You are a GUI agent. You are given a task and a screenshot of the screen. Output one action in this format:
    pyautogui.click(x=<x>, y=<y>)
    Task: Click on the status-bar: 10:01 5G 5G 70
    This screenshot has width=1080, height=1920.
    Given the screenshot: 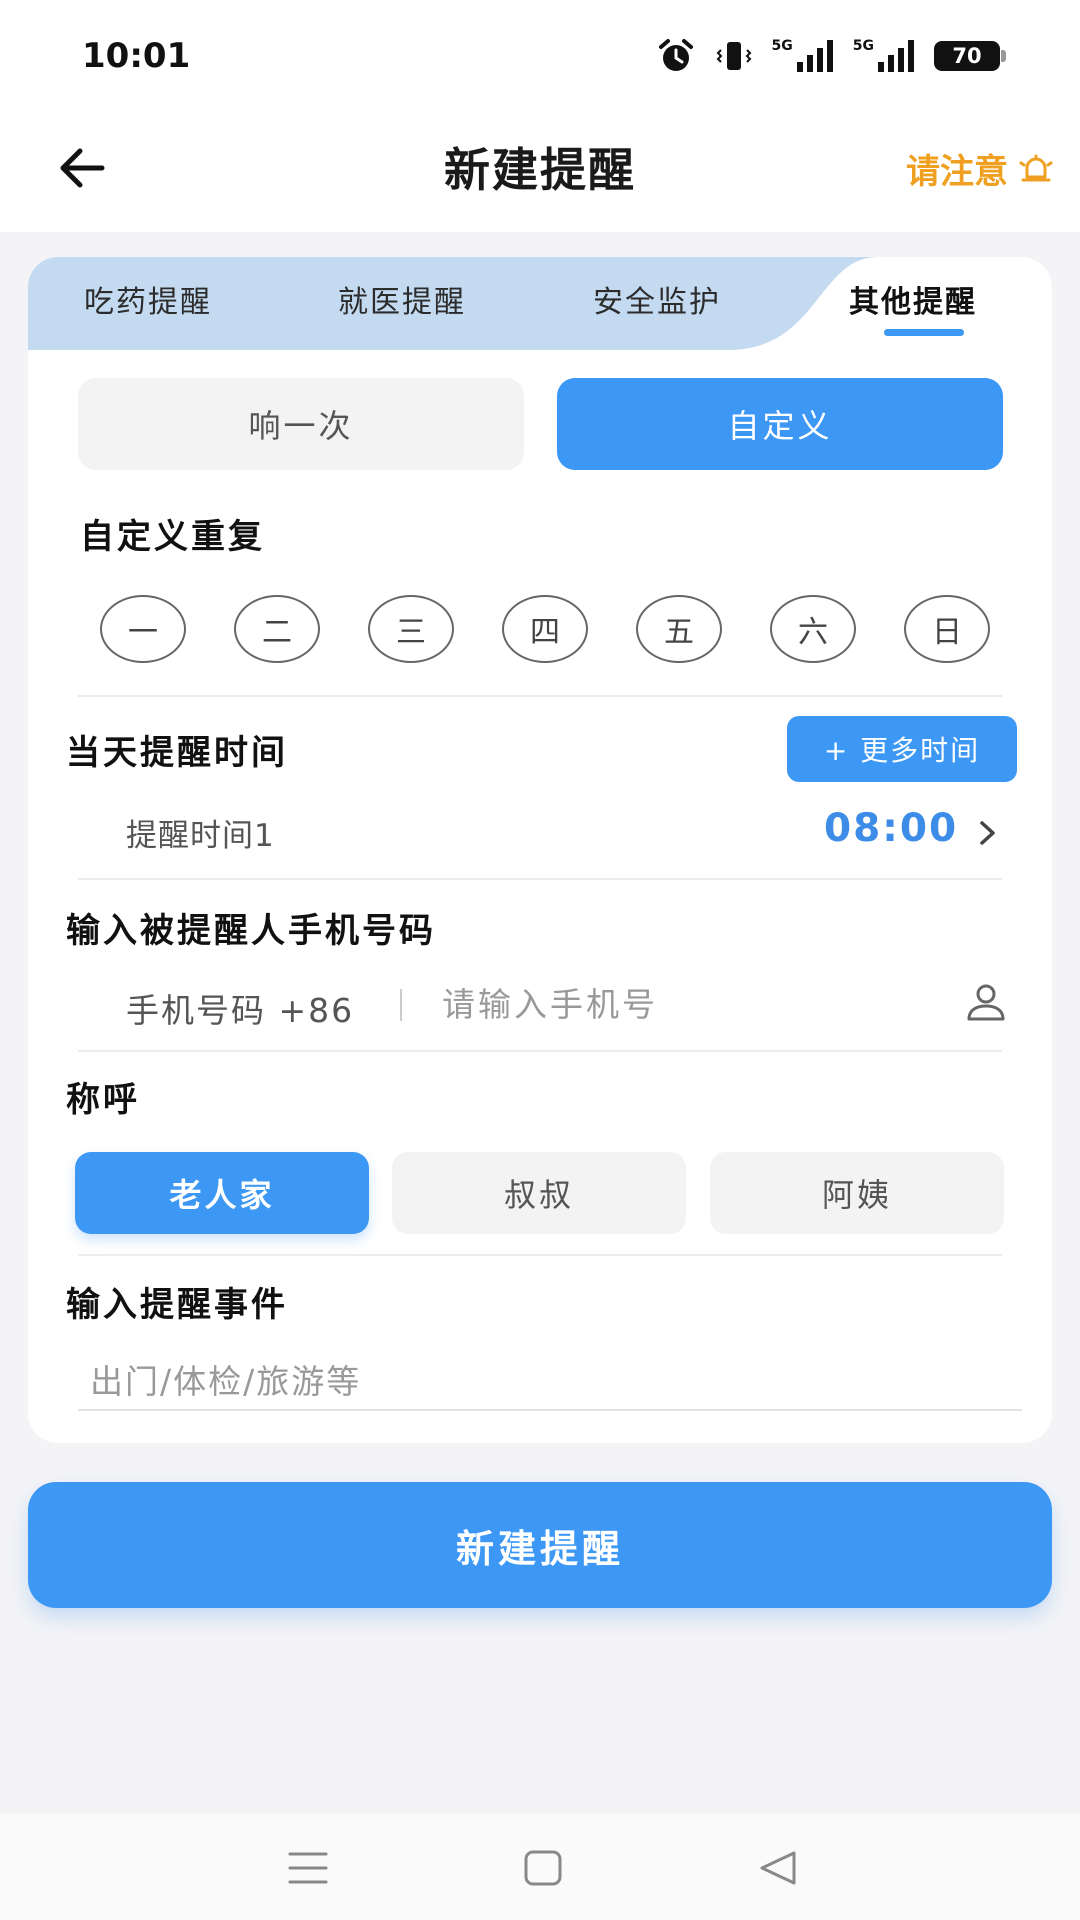 What is the action you would take?
    pyautogui.click(x=540, y=55)
    